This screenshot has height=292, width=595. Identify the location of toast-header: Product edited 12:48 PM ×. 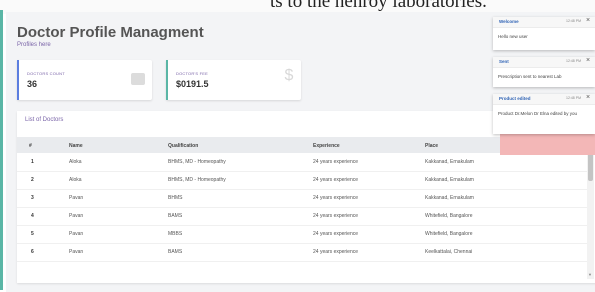
(544, 99).